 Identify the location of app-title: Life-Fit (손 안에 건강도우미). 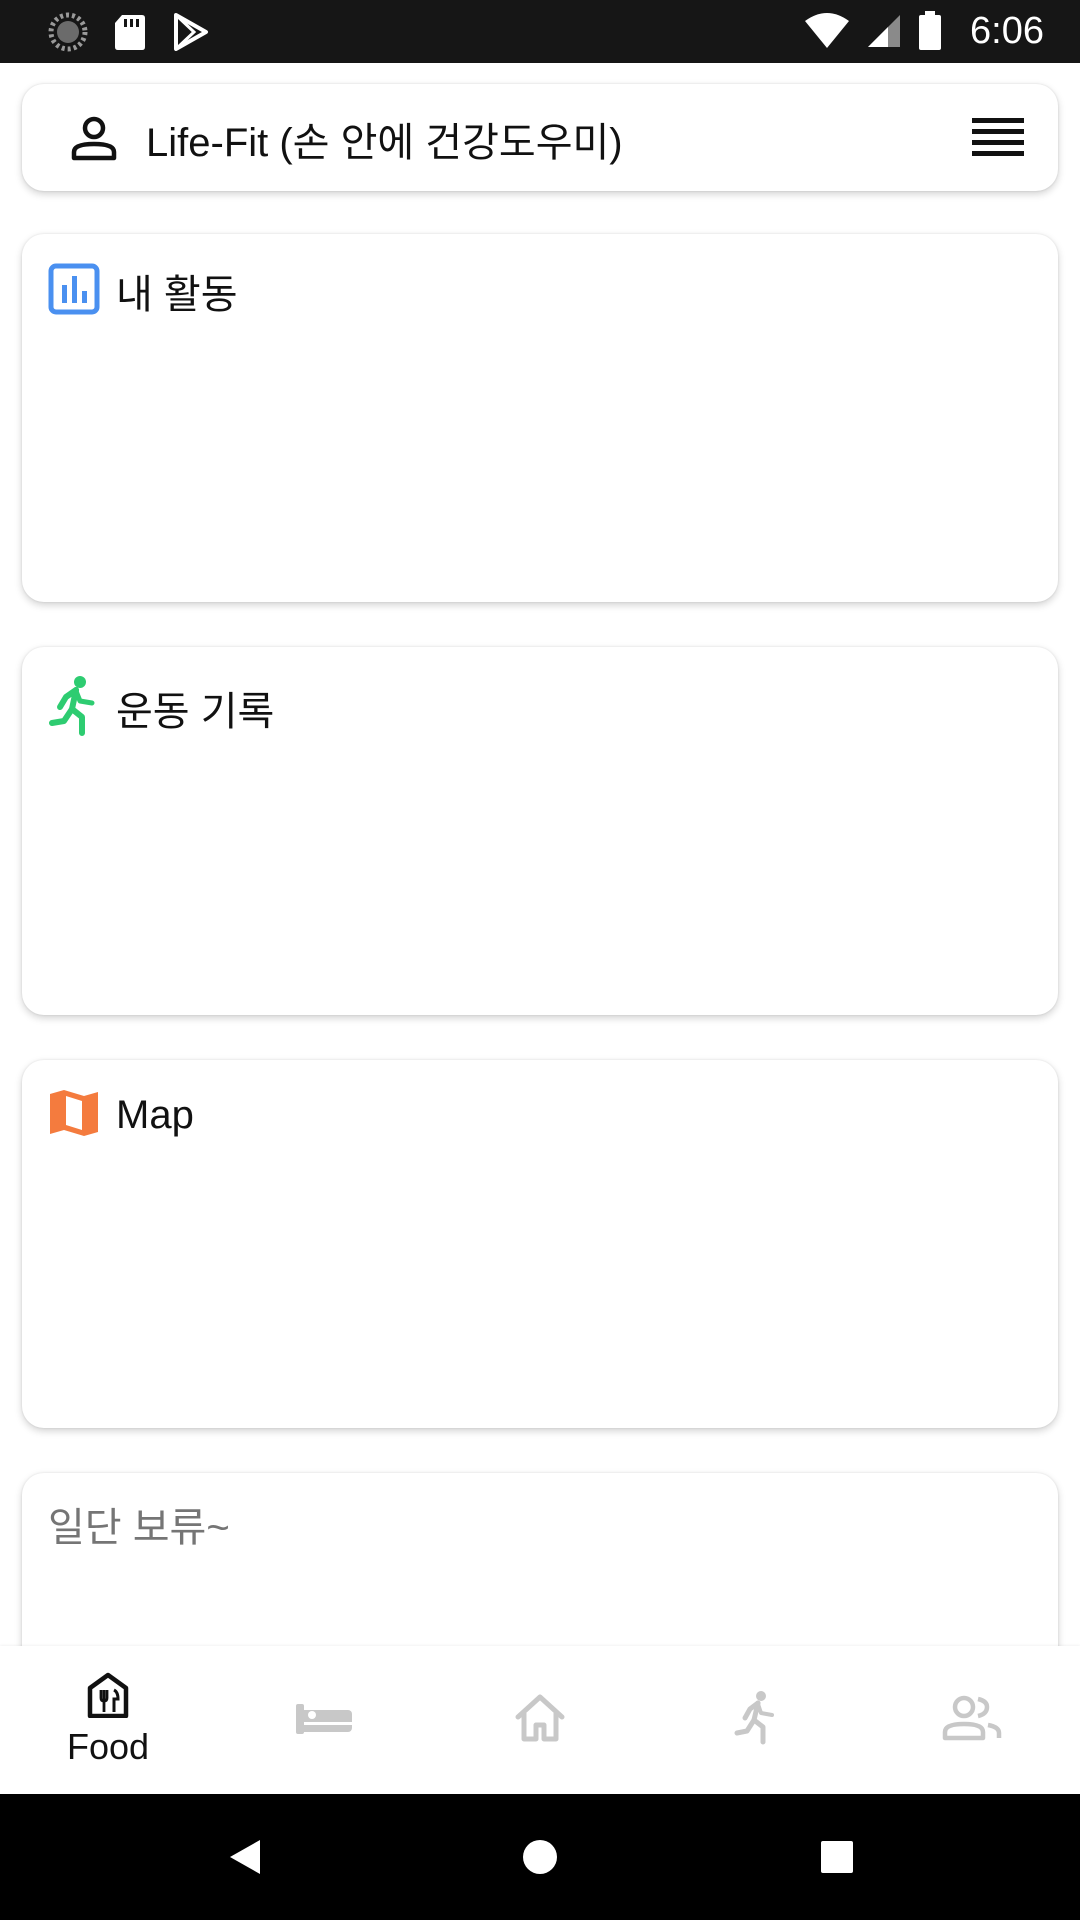
(384, 143).